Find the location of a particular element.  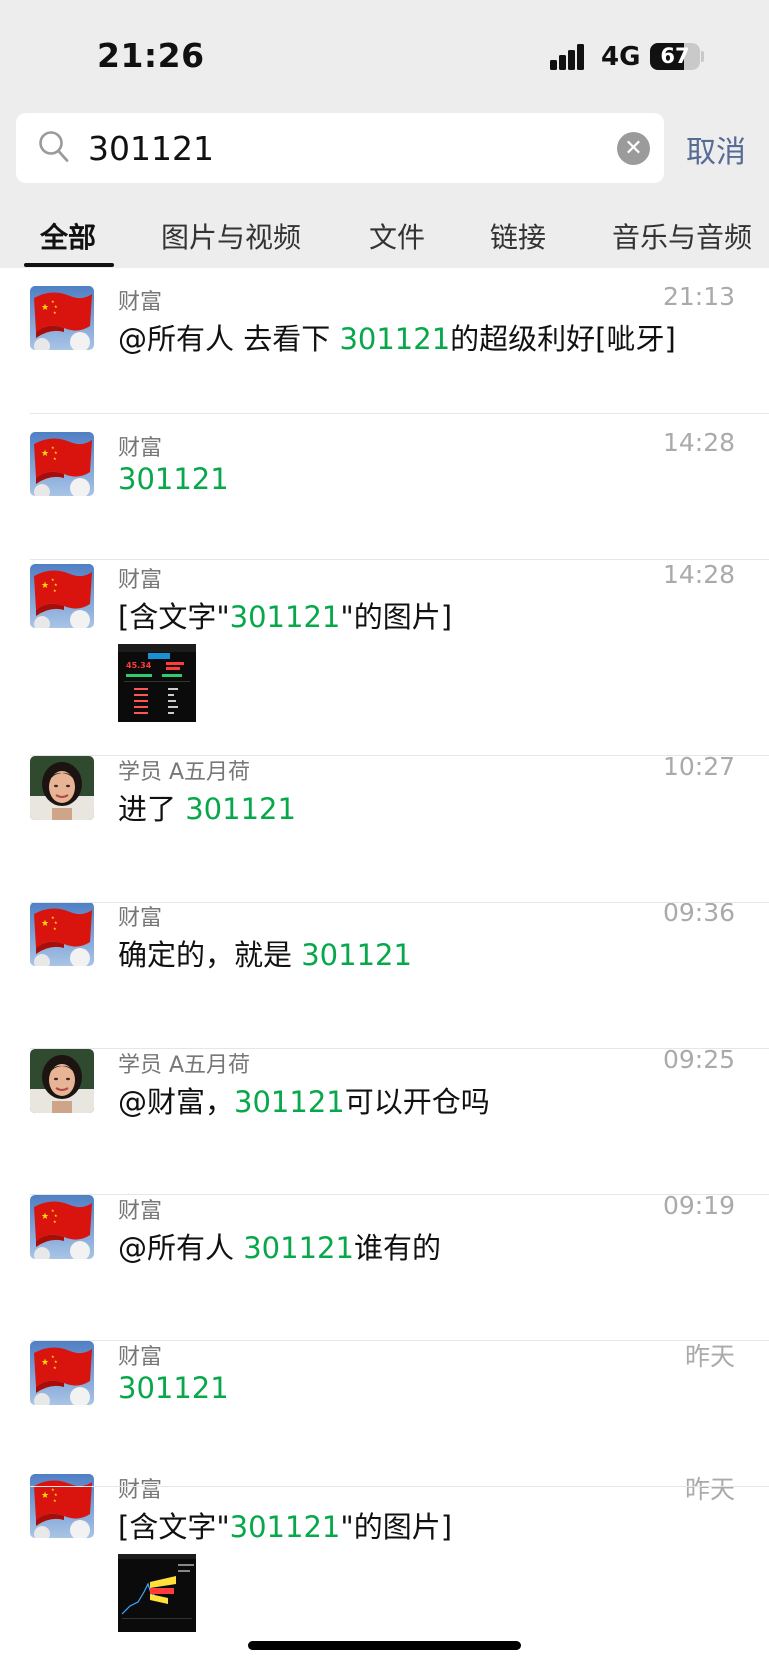

message-text-after: "的图片] is located at coordinates (396, 1527).